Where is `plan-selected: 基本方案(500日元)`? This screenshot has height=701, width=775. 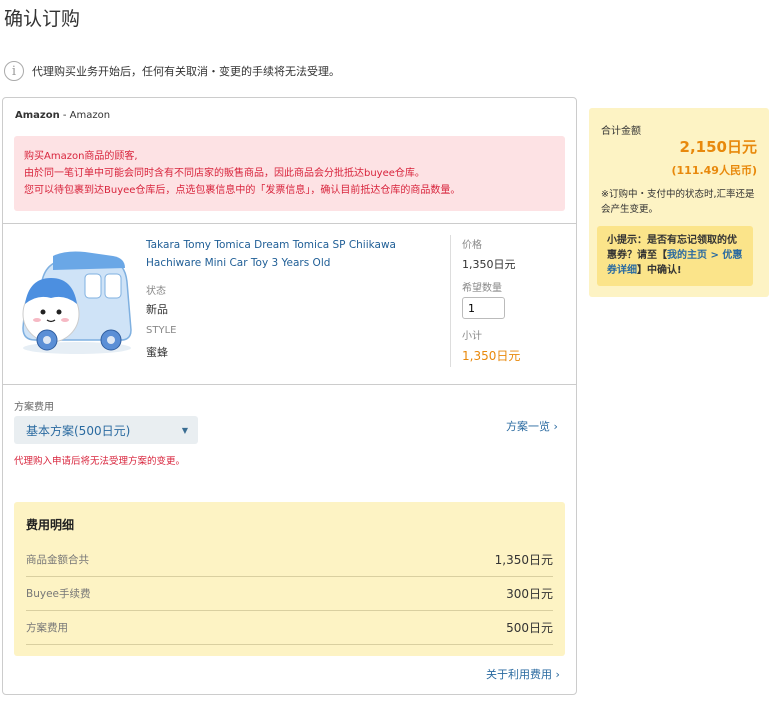 plan-selected: 基本方案(500日元) is located at coordinates (78, 430).